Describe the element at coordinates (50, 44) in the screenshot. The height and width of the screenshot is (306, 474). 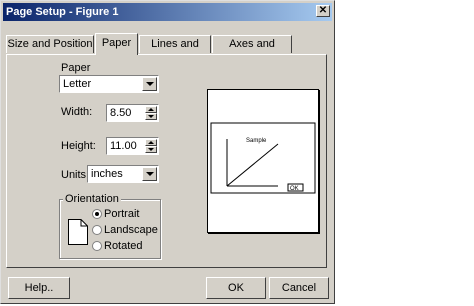
I see `tab-size-and-position: Size and Position` at that location.